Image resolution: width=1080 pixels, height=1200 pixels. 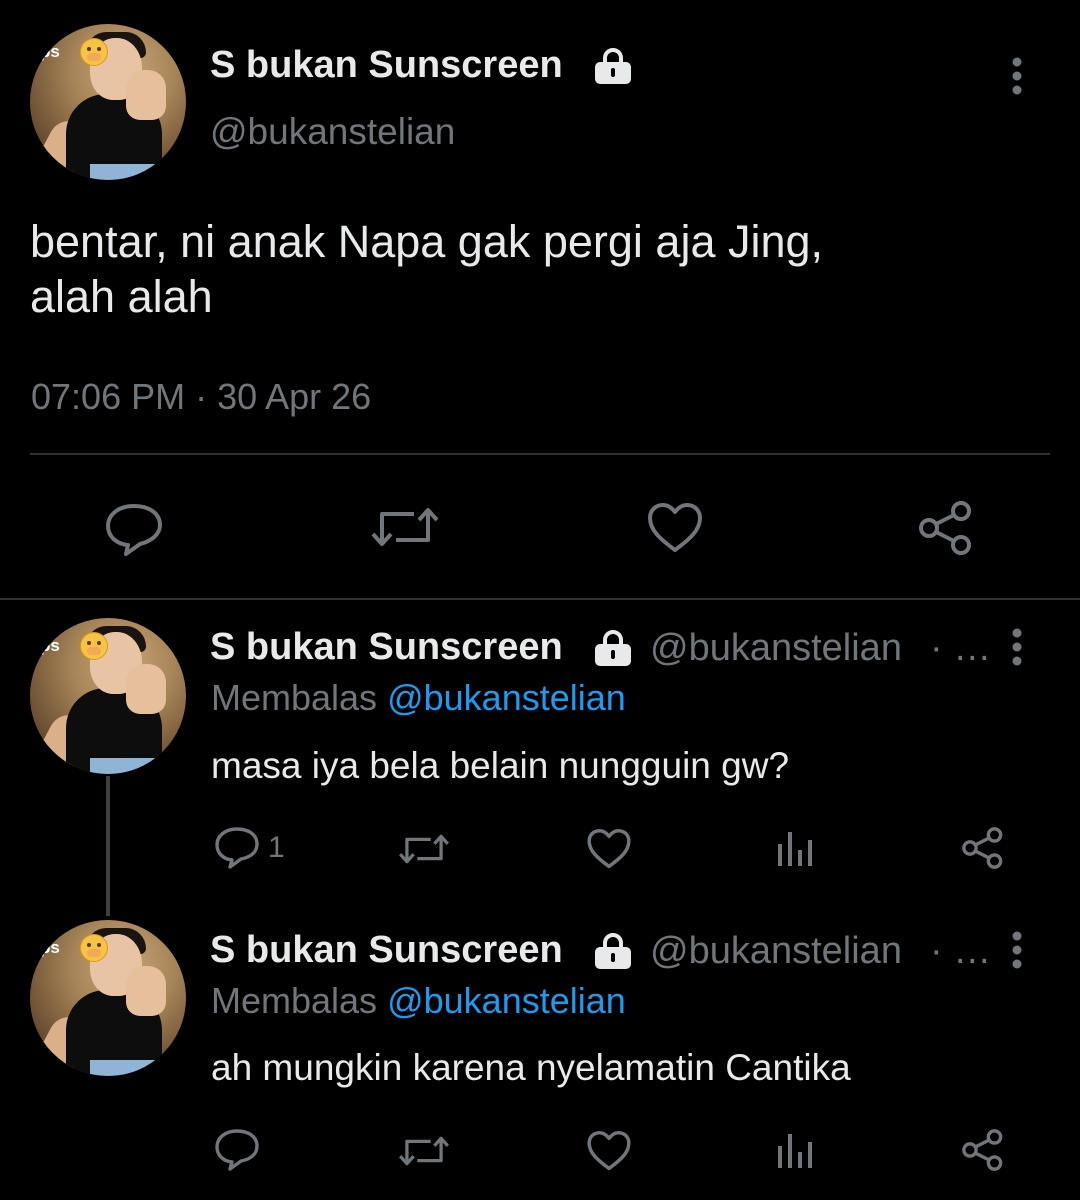 What do you see at coordinates (108, 846) in the screenshot?
I see `thread-line` at bounding box center [108, 846].